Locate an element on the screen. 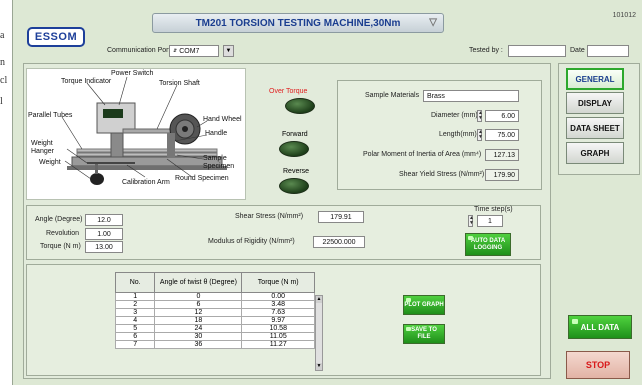  save-to-file-button: SAVE TO FILE is located at coordinates (424, 334).